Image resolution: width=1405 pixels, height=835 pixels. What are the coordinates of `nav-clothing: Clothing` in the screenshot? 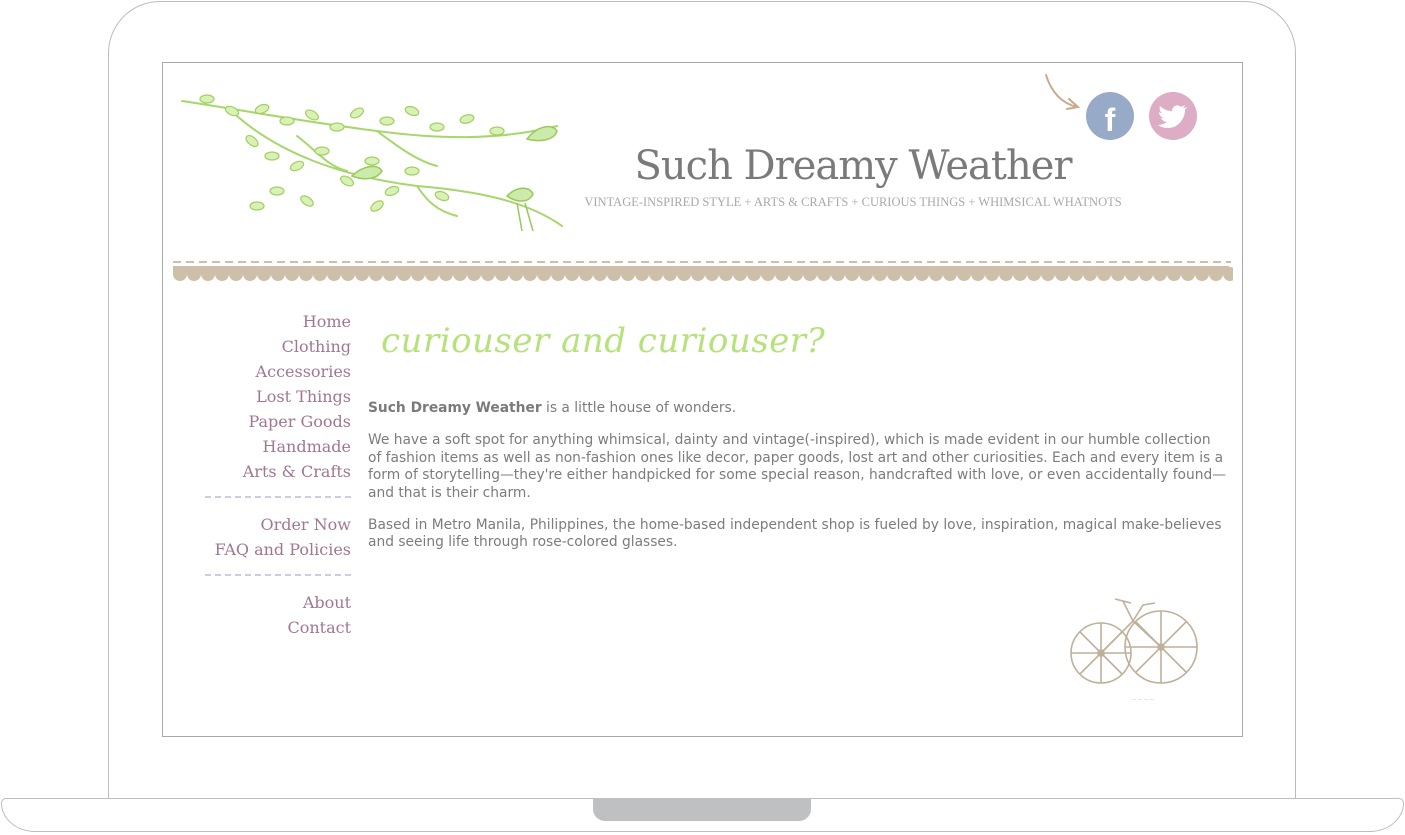 It's located at (267, 346).